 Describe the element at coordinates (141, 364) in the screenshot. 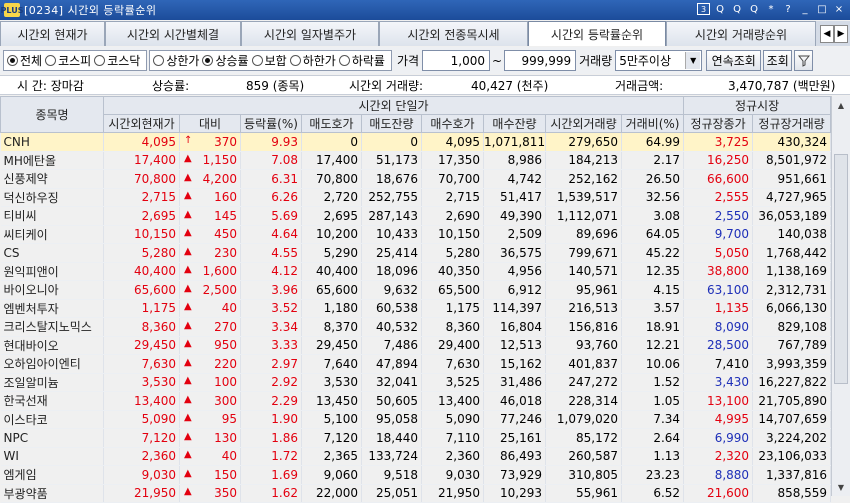

I see `cell-price: 7,630` at that location.